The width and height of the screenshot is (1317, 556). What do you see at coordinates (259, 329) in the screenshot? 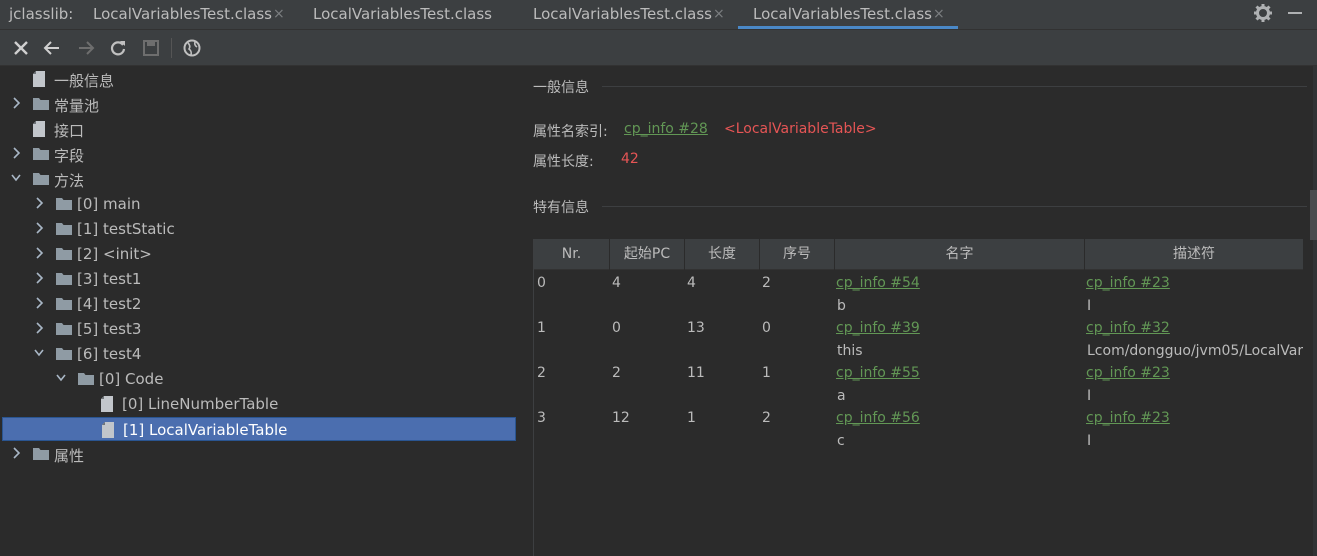
I see `tree-node: [5] test3` at bounding box center [259, 329].